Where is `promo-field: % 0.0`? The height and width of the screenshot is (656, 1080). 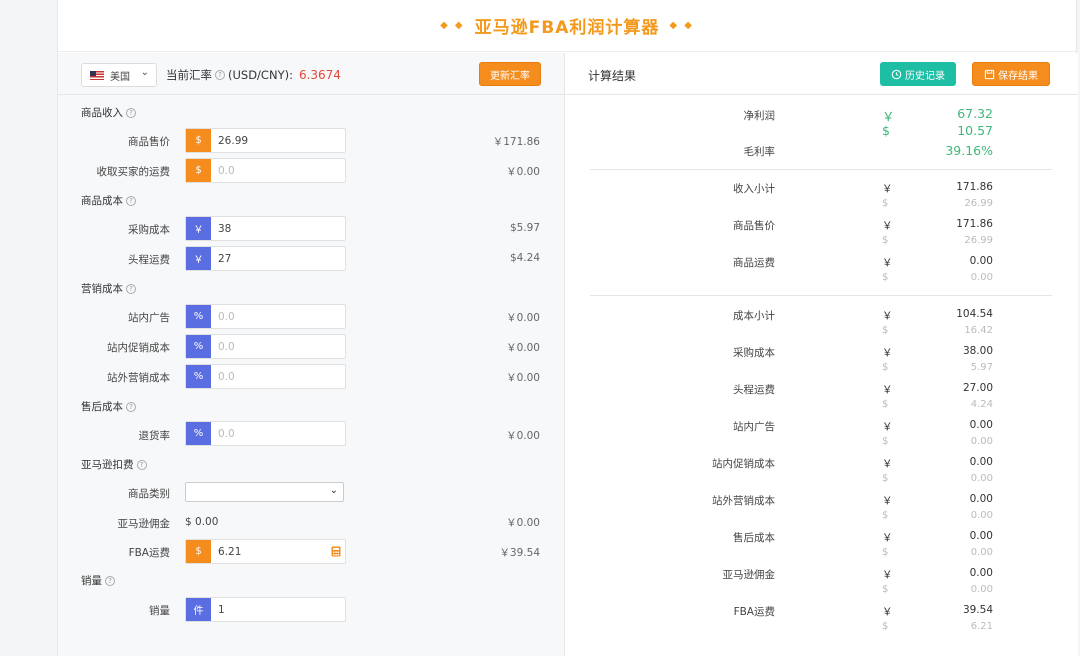 promo-field: % 0.0 is located at coordinates (265, 346).